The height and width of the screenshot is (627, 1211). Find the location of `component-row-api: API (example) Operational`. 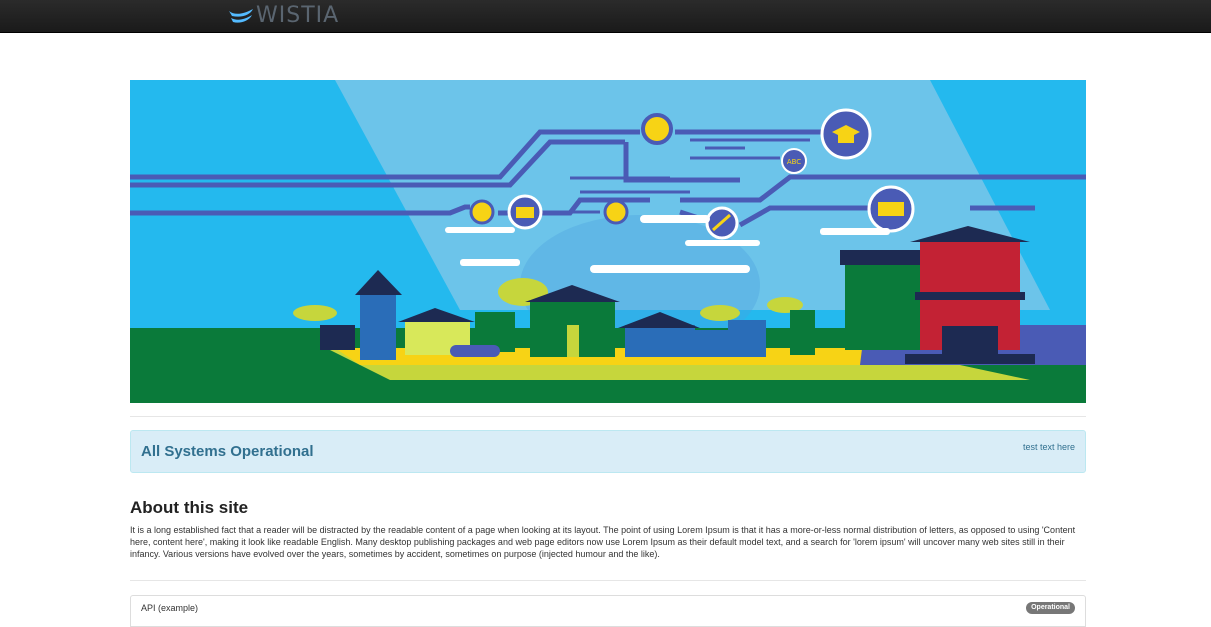

component-row-api: API (example) Operational is located at coordinates (608, 611).